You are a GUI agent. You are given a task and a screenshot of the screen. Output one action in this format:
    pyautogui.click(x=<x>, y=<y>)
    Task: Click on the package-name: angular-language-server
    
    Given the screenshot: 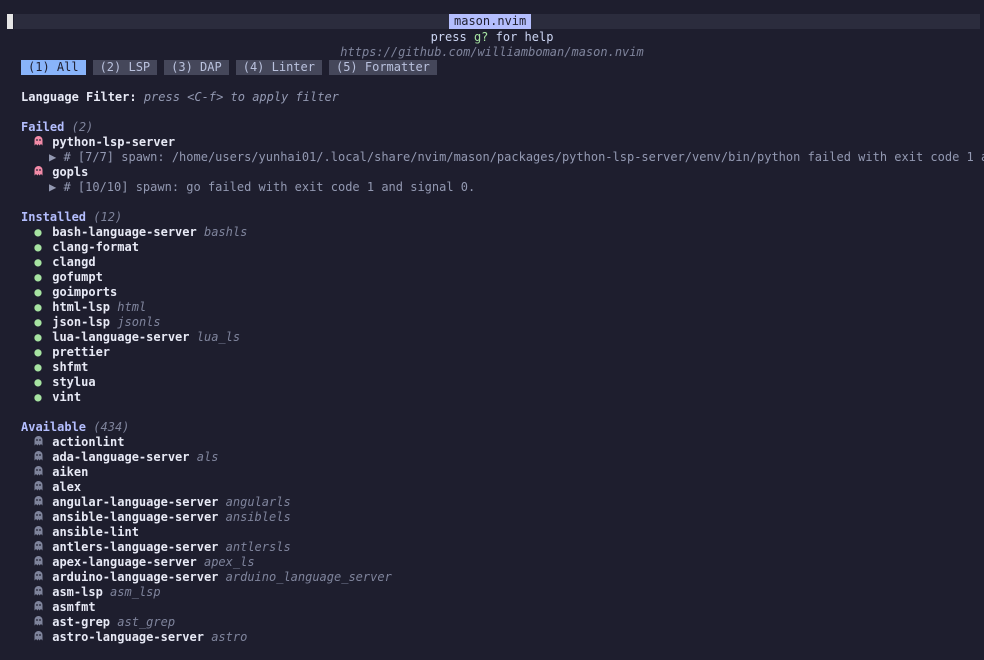 What is the action you would take?
    pyautogui.click(x=135, y=502)
    